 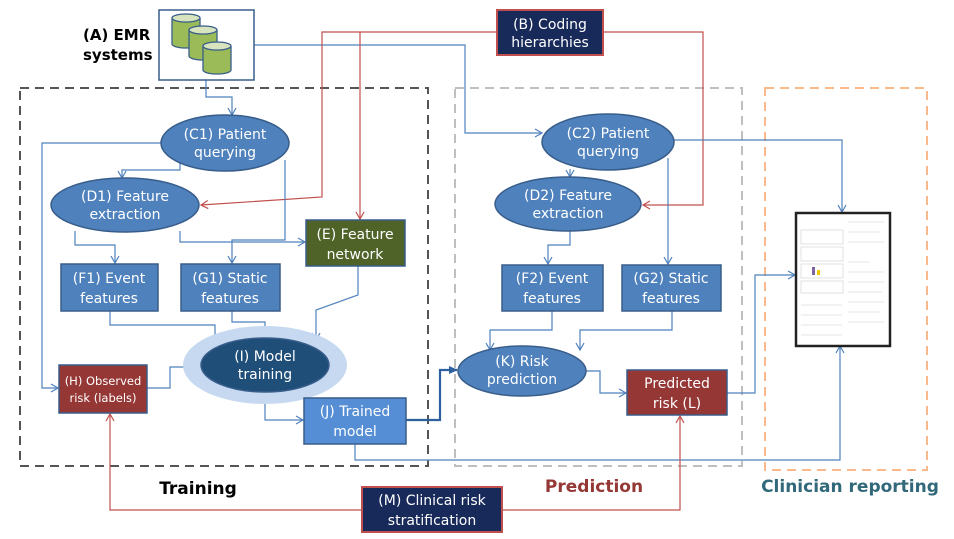 I want to click on coding-hierarchies-node: (B) Coding hierarchies, so click(x=550, y=32).